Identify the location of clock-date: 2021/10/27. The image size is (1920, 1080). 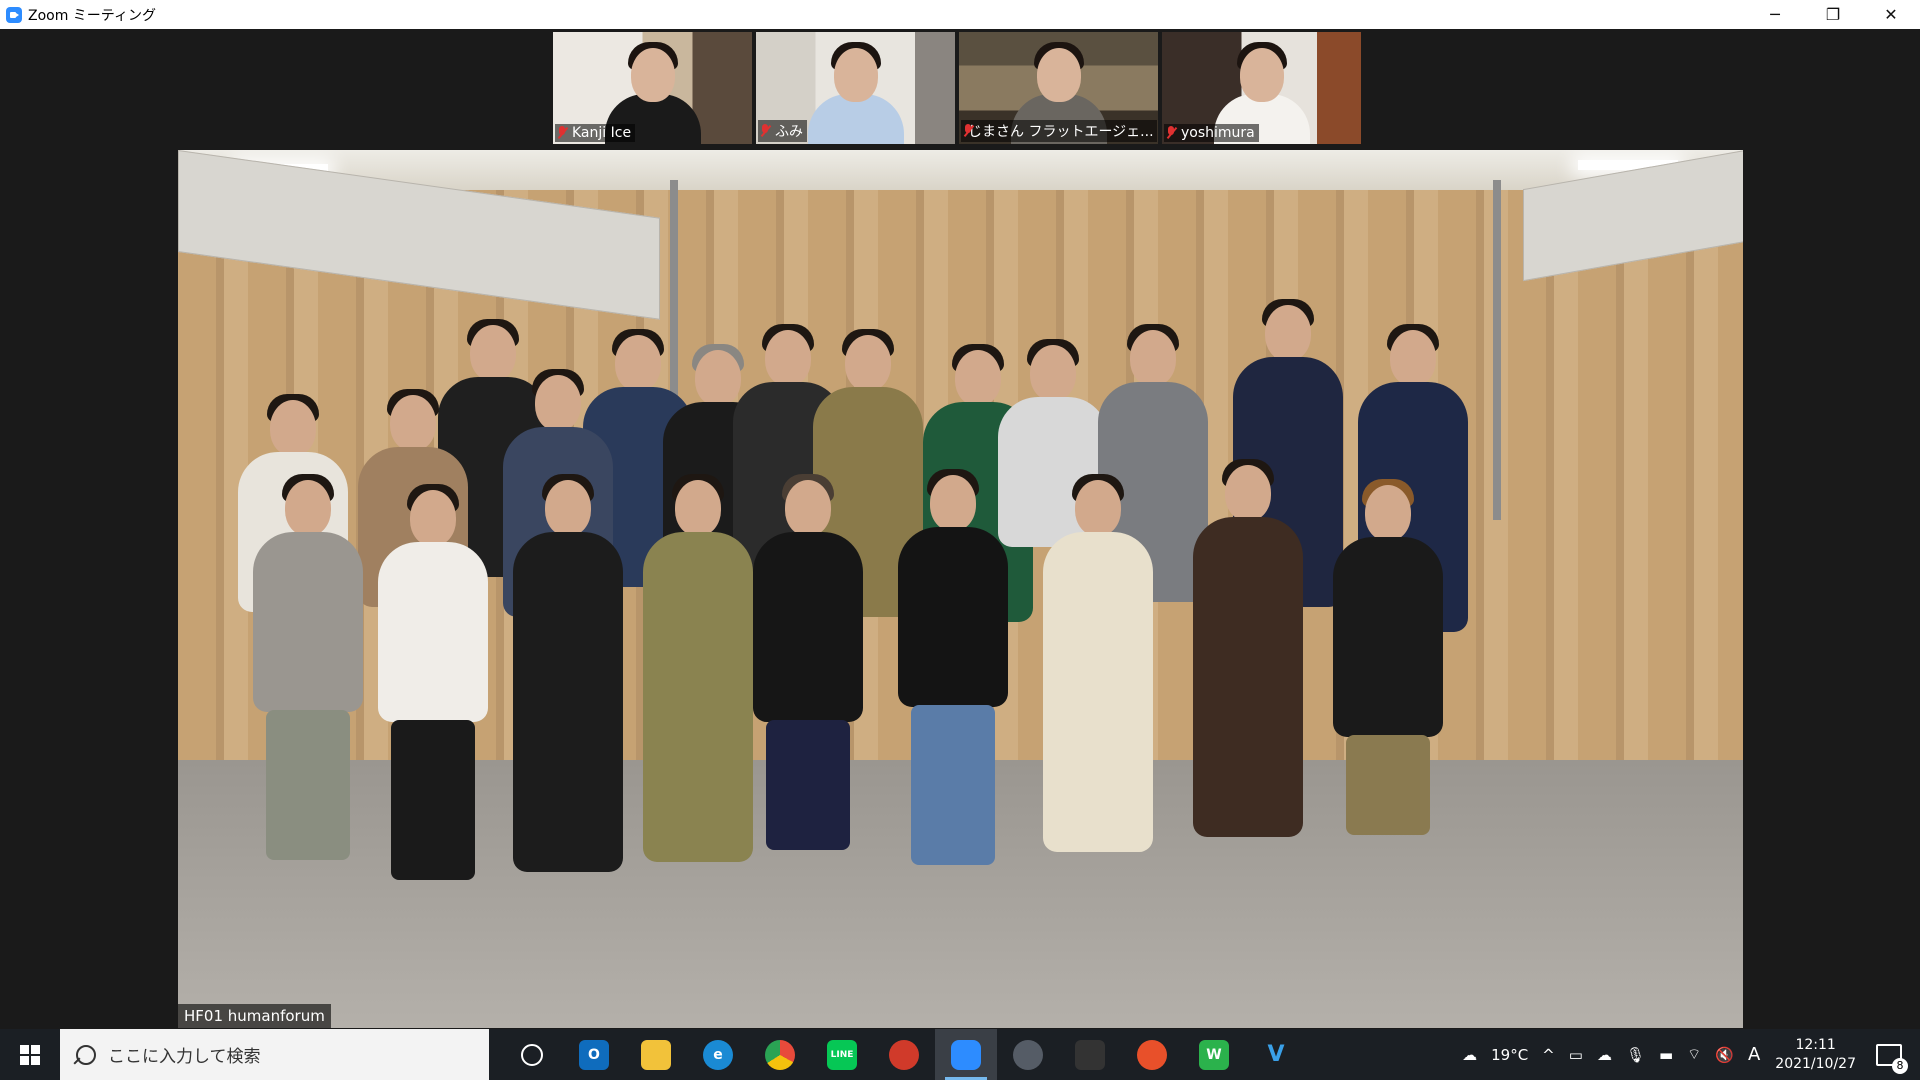
(1815, 1063).